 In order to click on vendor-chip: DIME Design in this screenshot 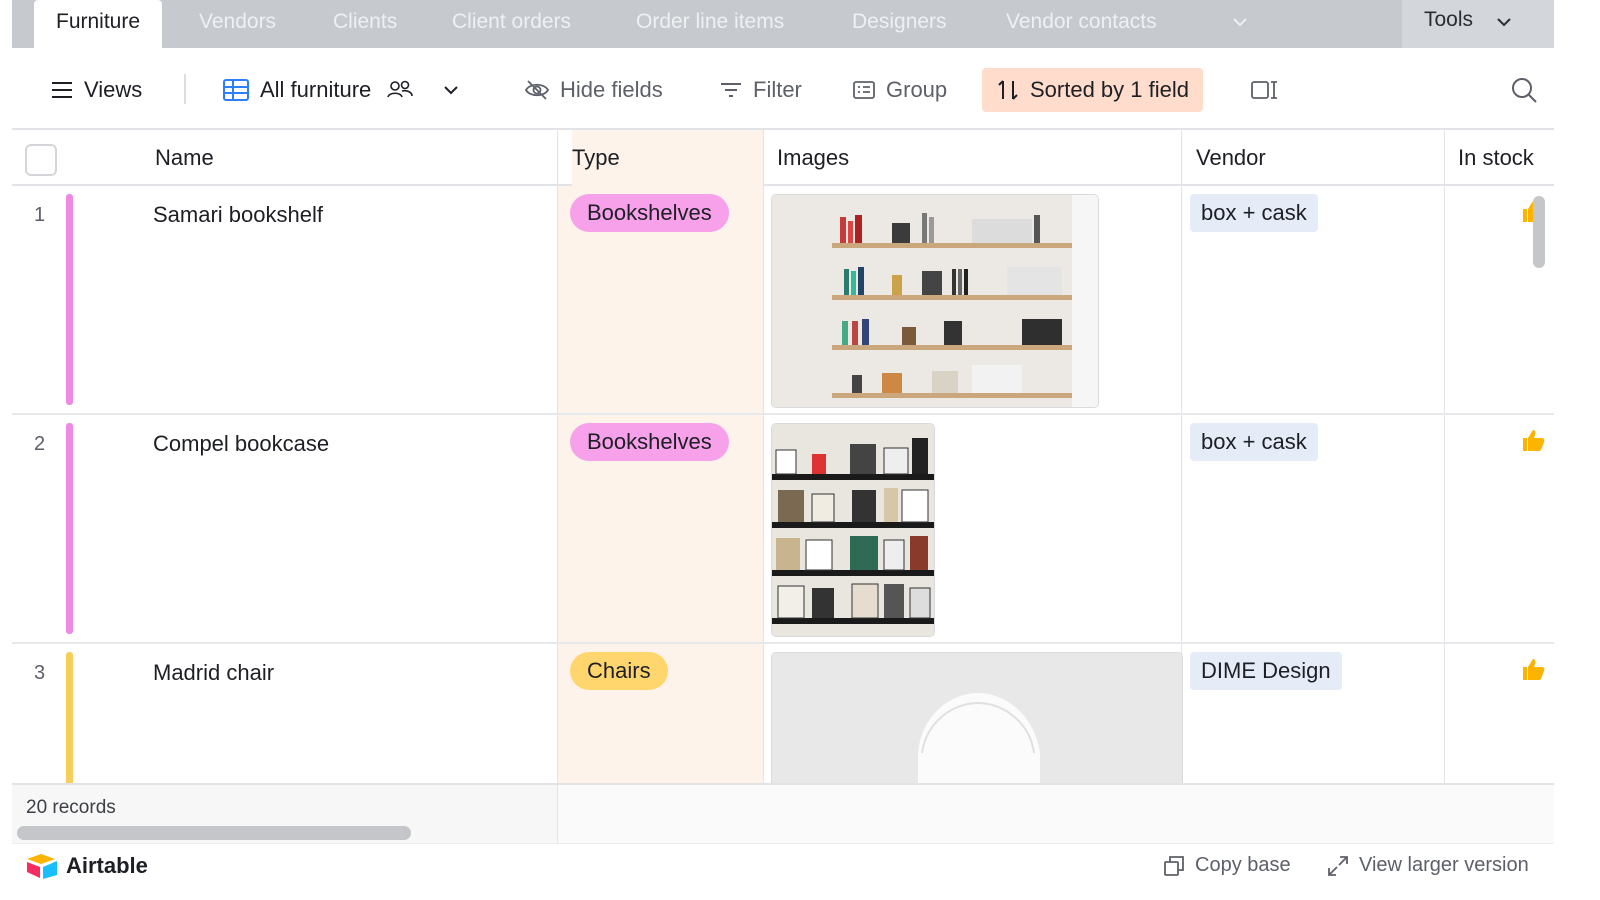, I will do `click(1266, 671)`.